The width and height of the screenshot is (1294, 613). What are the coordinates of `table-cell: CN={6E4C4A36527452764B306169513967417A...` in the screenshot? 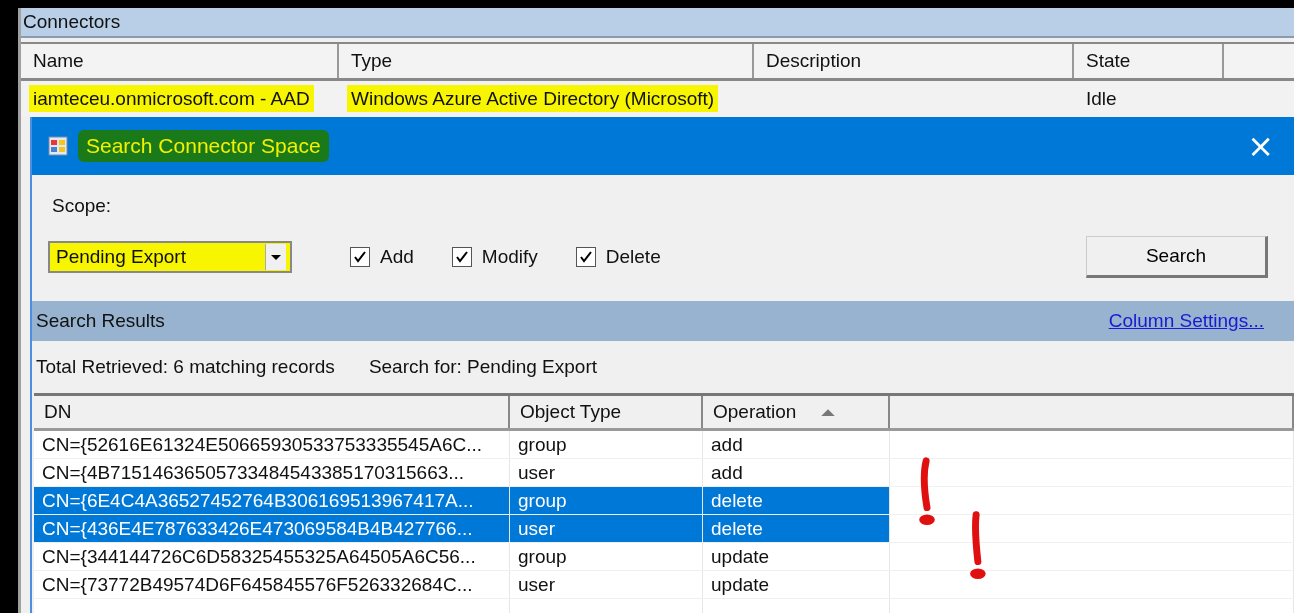 It's located at (272, 500).